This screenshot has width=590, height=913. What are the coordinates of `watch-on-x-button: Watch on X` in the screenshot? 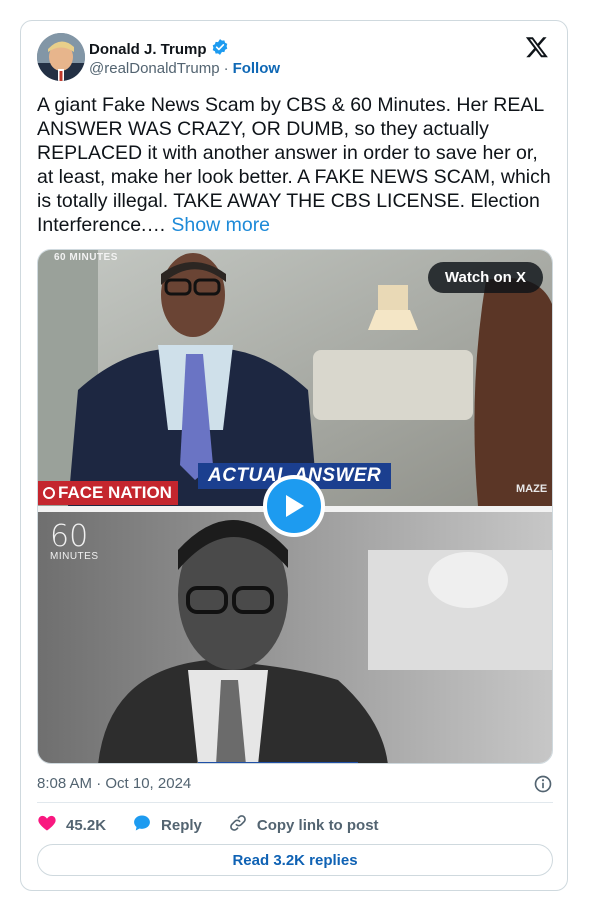 It's located at (485, 277).